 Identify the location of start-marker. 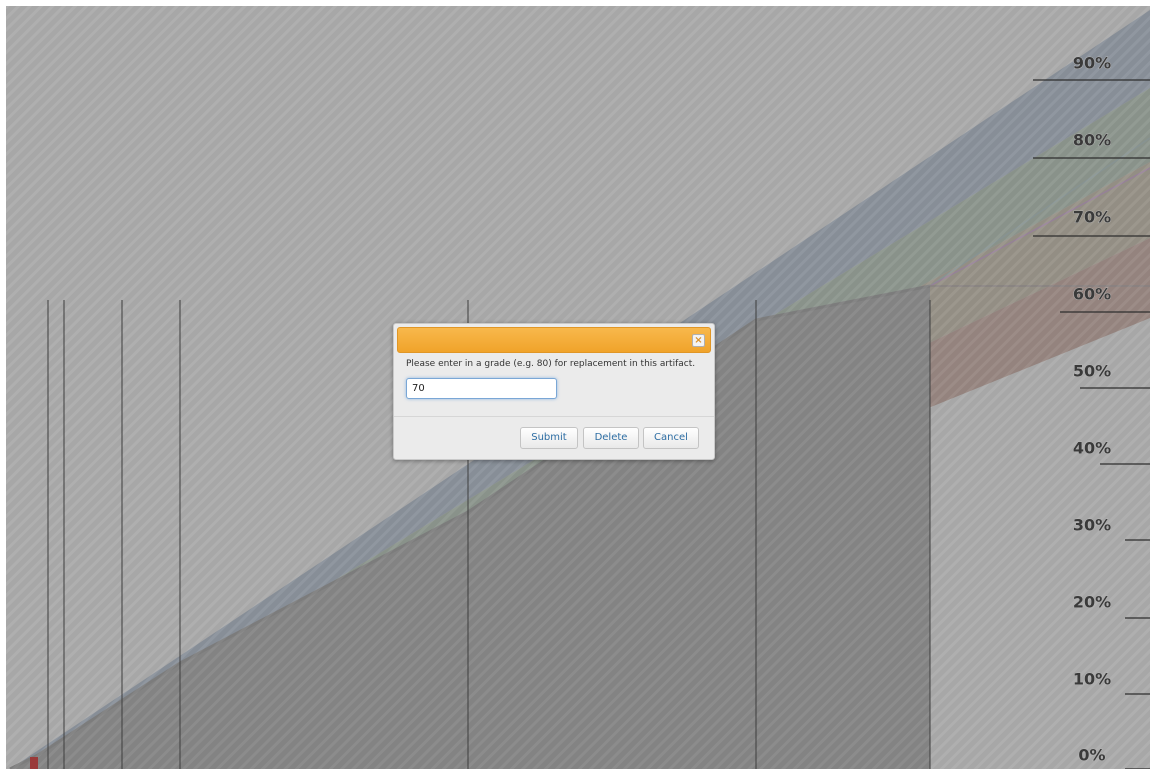
(34, 763).